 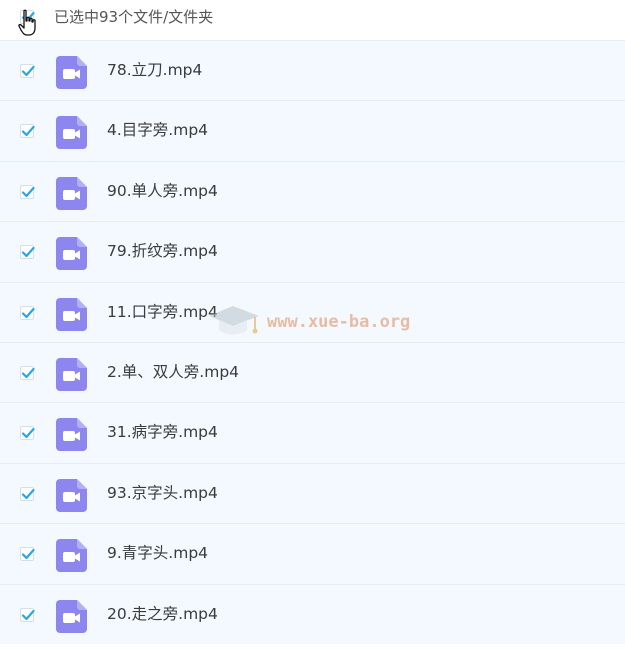 What do you see at coordinates (312, 493) in the screenshot?
I see `file-row: 93.京字头.mp4` at bounding box center [312, 493].